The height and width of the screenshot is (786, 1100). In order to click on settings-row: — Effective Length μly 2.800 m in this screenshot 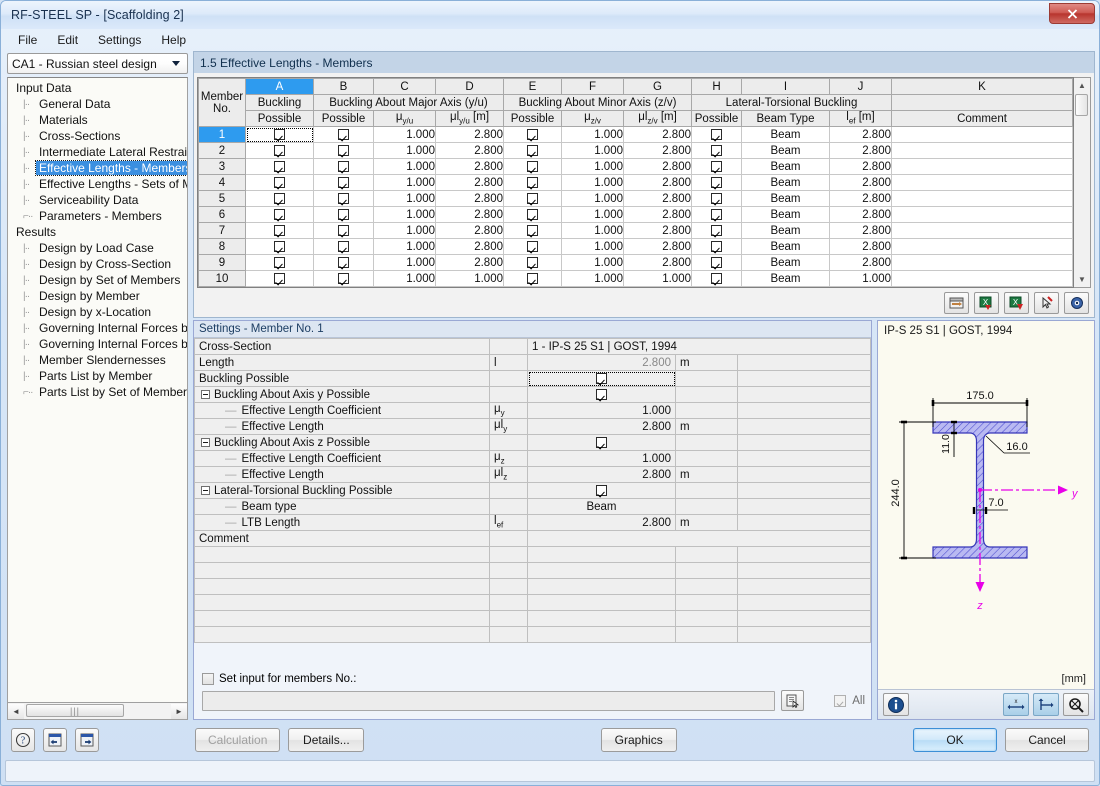, I will do `click(532, 426)`.